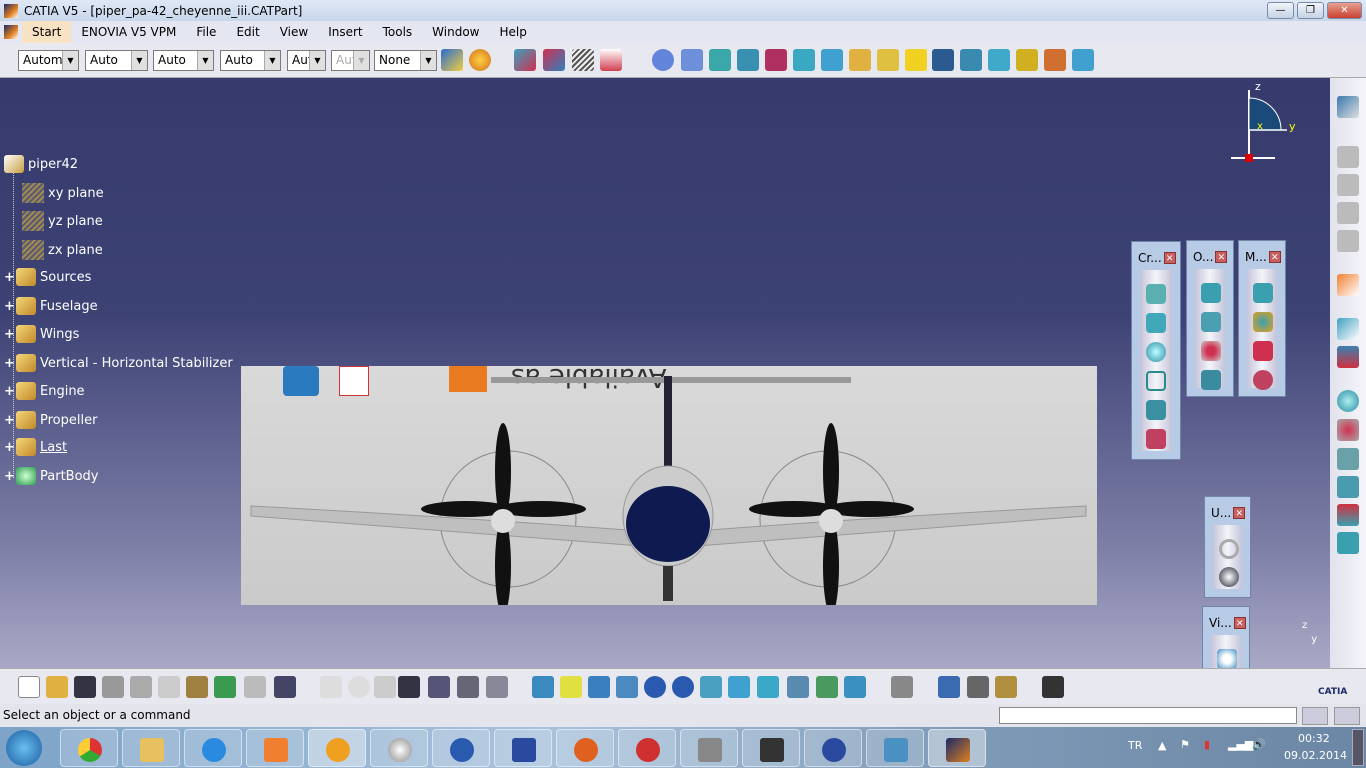  I want to click on rectangle-icon, so click(1156, 381).